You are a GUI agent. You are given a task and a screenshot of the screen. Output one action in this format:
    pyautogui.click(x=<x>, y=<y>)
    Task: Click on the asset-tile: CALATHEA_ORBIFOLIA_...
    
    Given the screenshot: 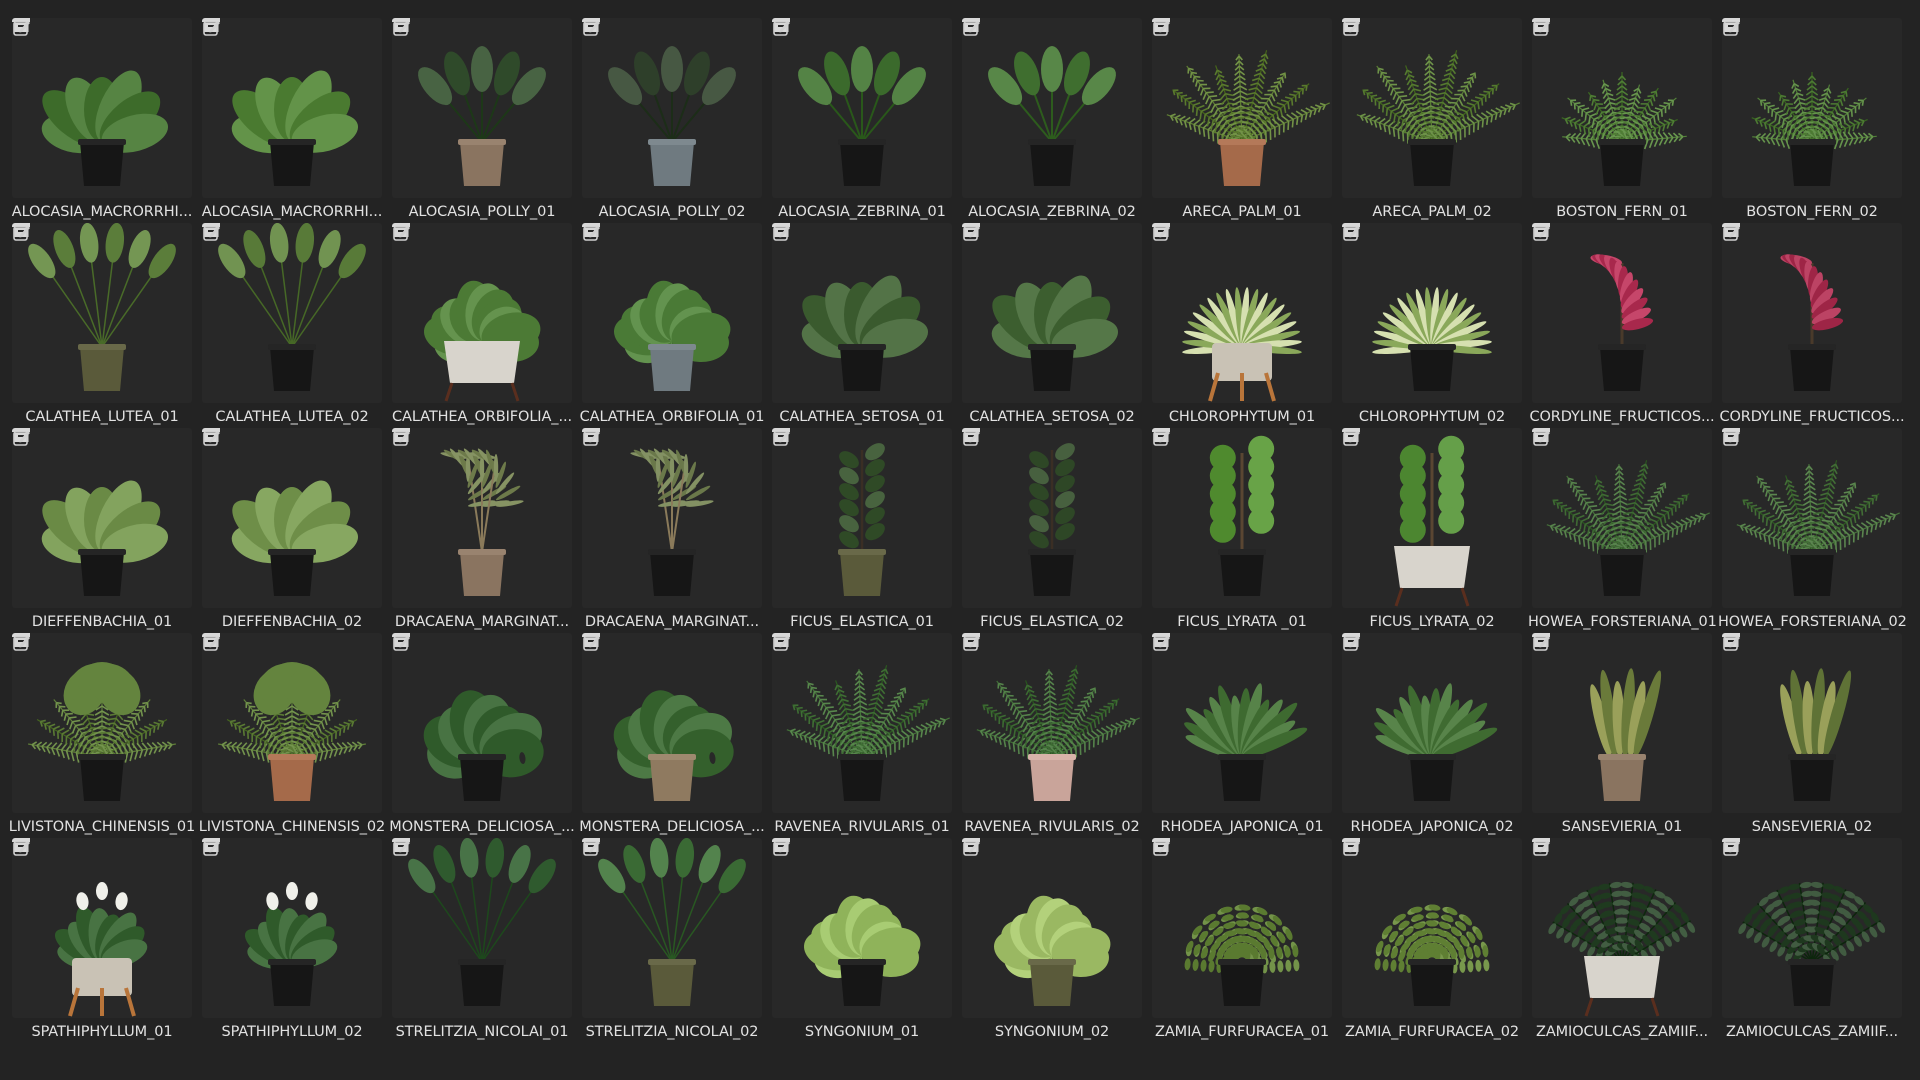 What is the action you would take?
    pyautogui.click(x=482, y=324)
    